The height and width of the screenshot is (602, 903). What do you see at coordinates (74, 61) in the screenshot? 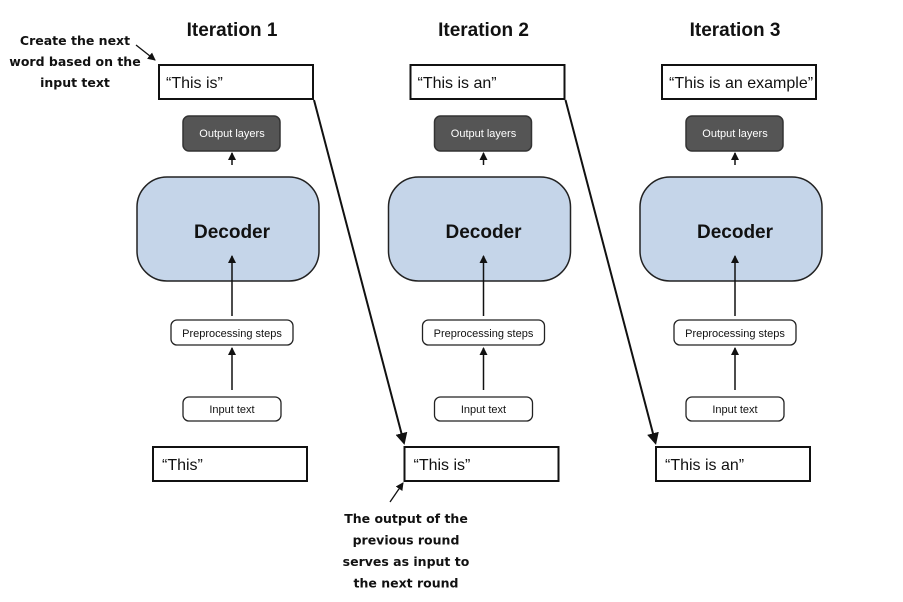
I see `annotation-next-word: word based on the` at bounding box center [74, 61].